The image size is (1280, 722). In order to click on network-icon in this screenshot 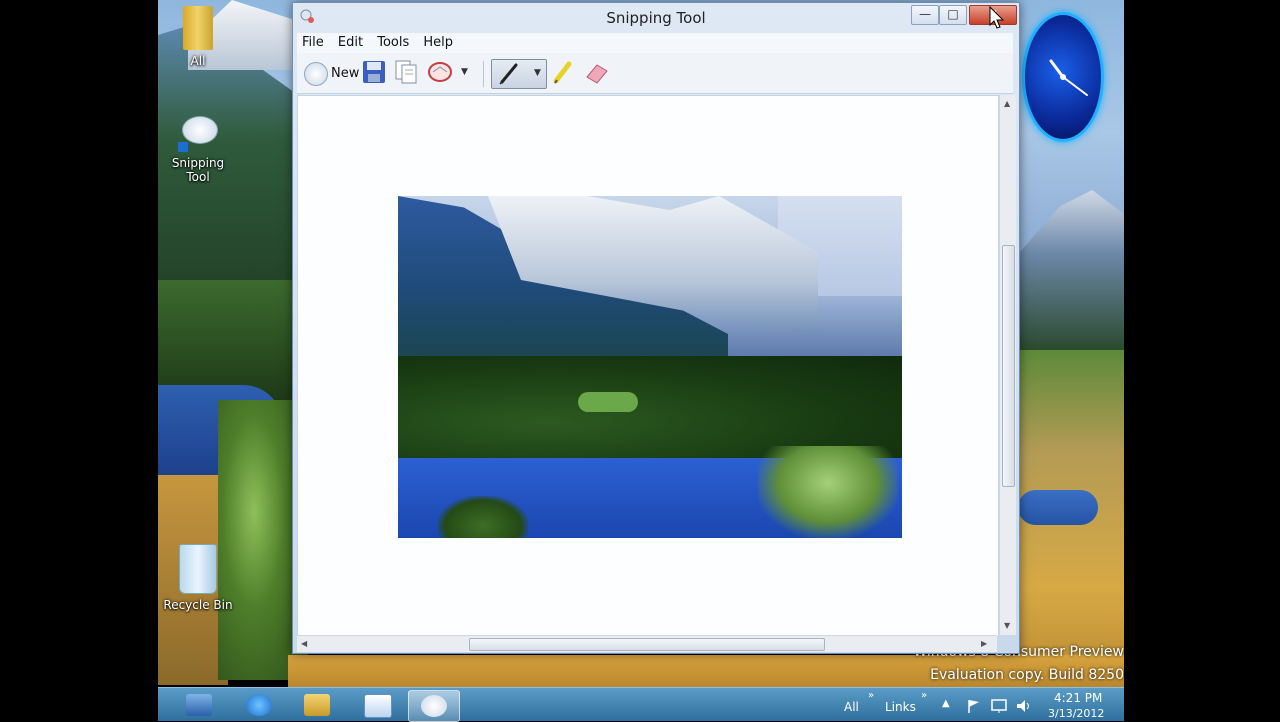, I will do `click(999, 706)`.